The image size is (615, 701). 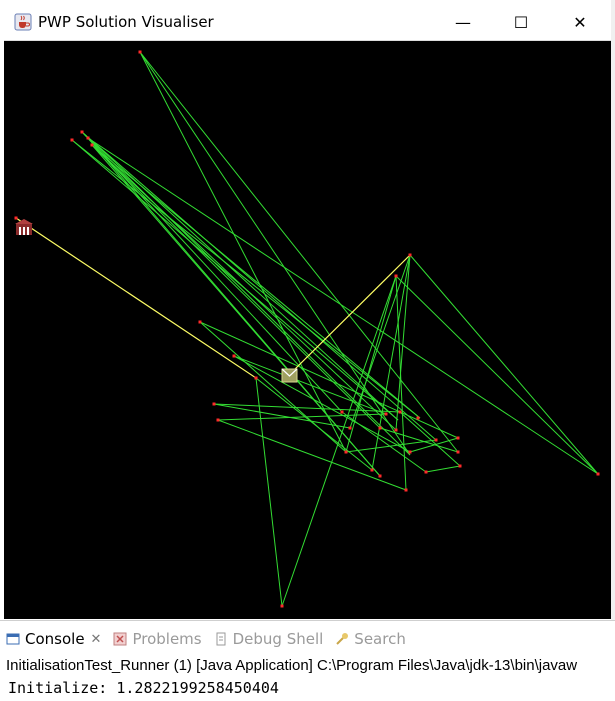 What do you see at coordinates (289, 375) in the screenshot?
I see `package-icon` at bounding box center [289, 375].